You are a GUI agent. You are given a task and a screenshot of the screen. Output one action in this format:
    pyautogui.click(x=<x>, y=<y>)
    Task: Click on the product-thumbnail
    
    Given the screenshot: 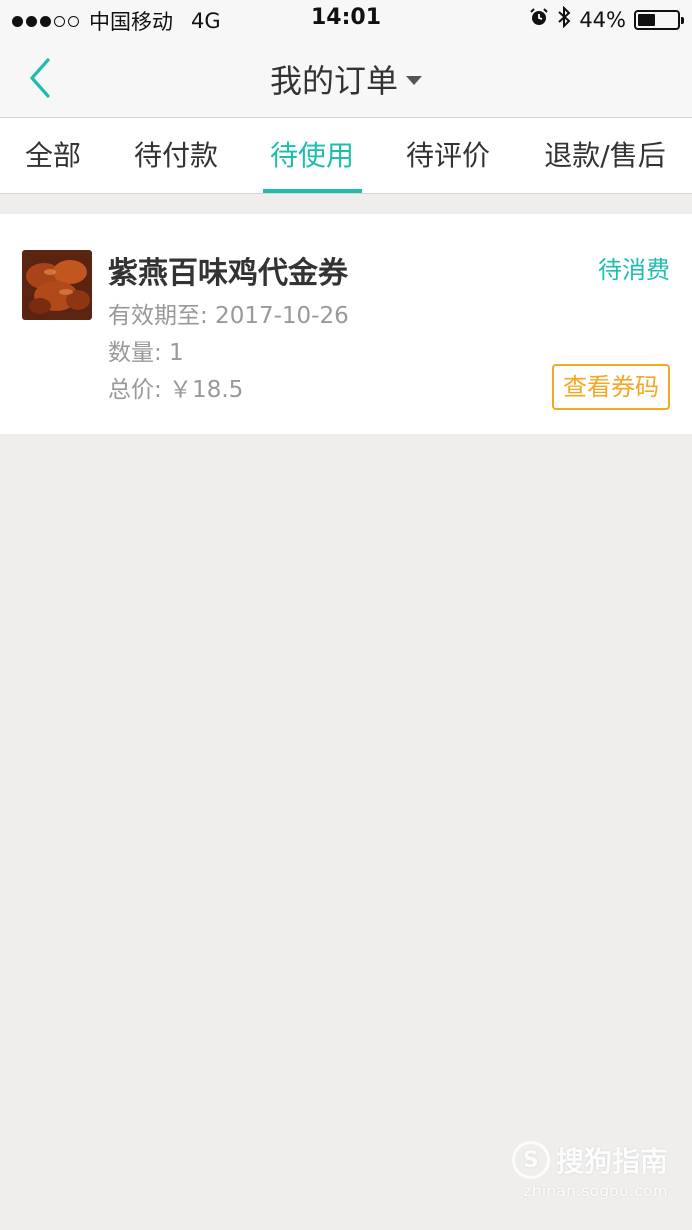 What is the action you would take?
    pyautogui.click(x=57, y=285)
    